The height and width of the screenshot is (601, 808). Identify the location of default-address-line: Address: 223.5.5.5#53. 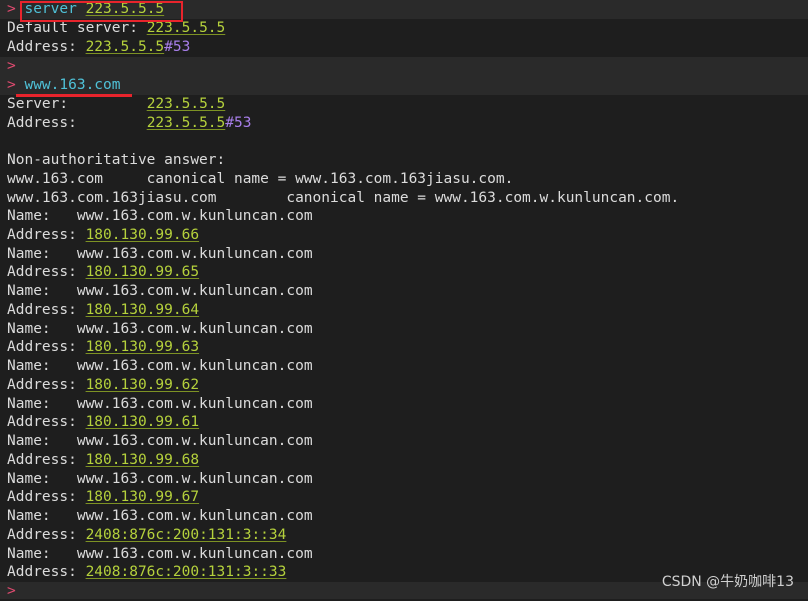
(404, 47).